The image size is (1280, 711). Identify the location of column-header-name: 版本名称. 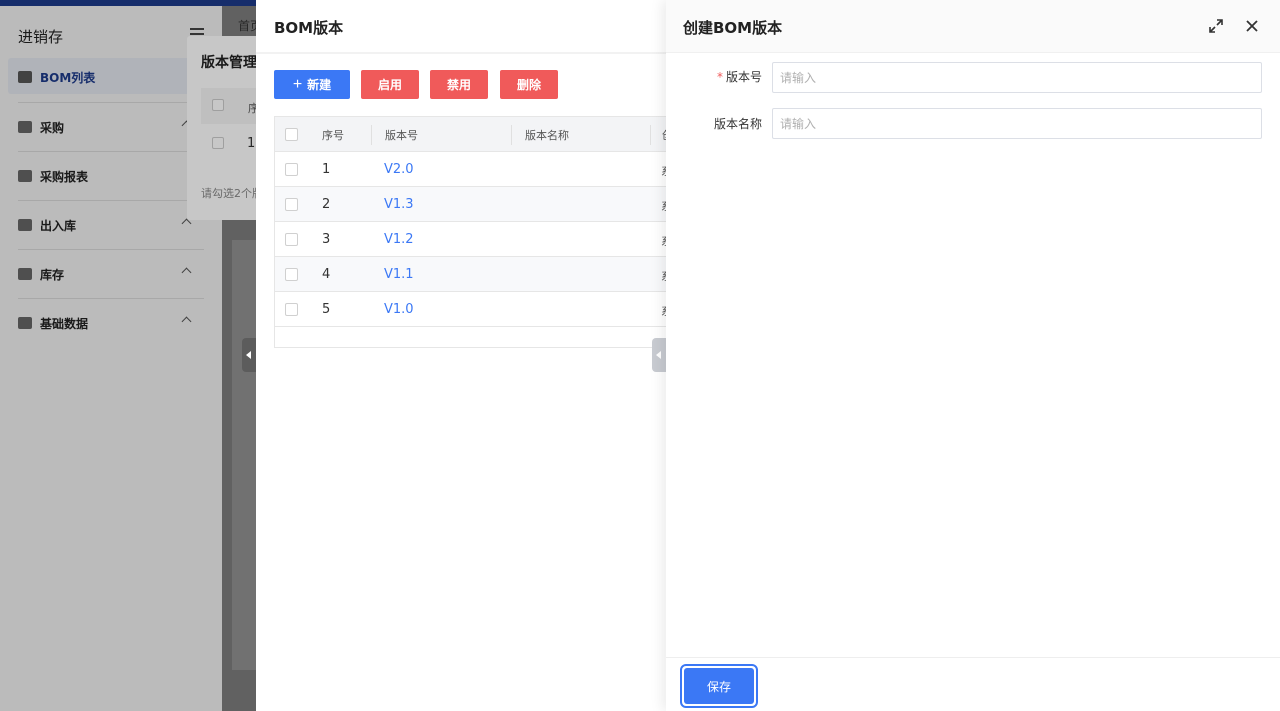
(547, 135).